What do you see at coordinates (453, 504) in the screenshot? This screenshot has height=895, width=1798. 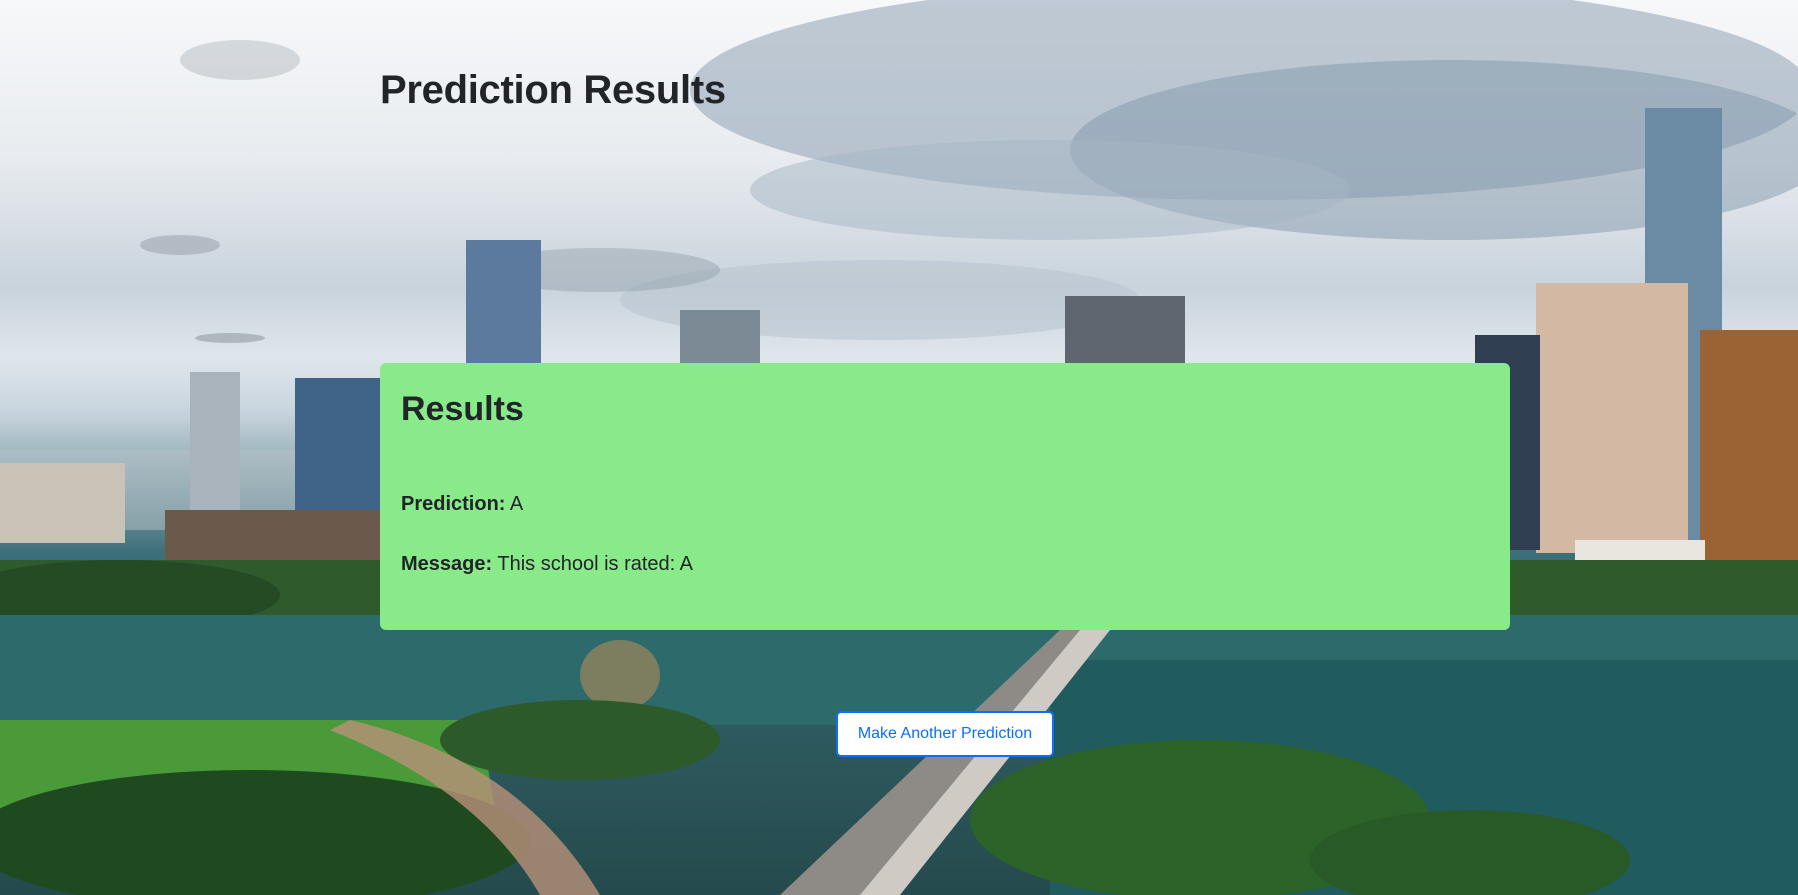 I see `prediction-label: Prediction:` at bounding box center [453, 504].